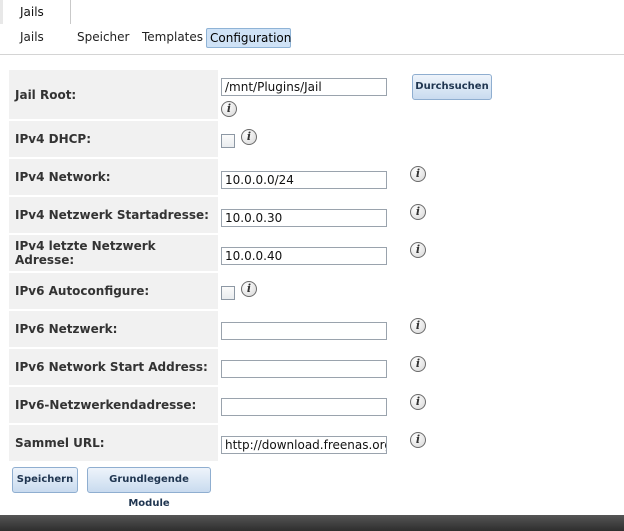 The height and width of the screenshot is (531, 624). What do you see at coordinates (45, 480) in the screenshot?
I see `save-button: Speichern` at bounding box center [45, 480].